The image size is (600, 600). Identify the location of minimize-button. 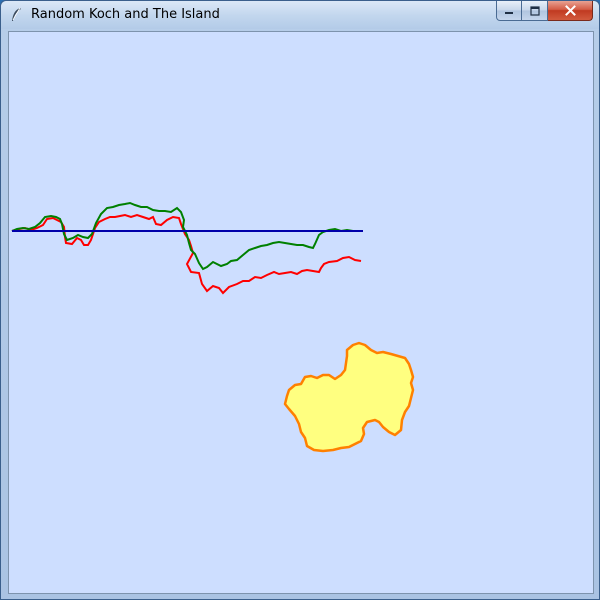
(509, 11).